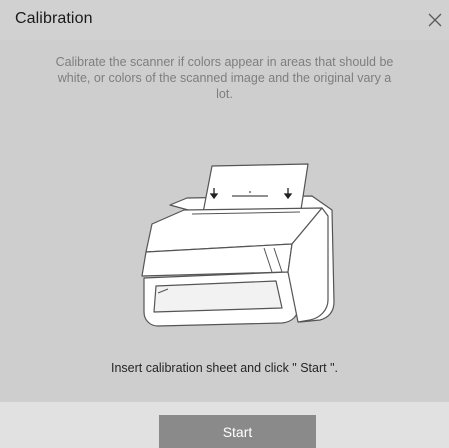 The width and height of the screenshot is (449, 448). I want to click on dialog-footer: Start, so click(224, 425).